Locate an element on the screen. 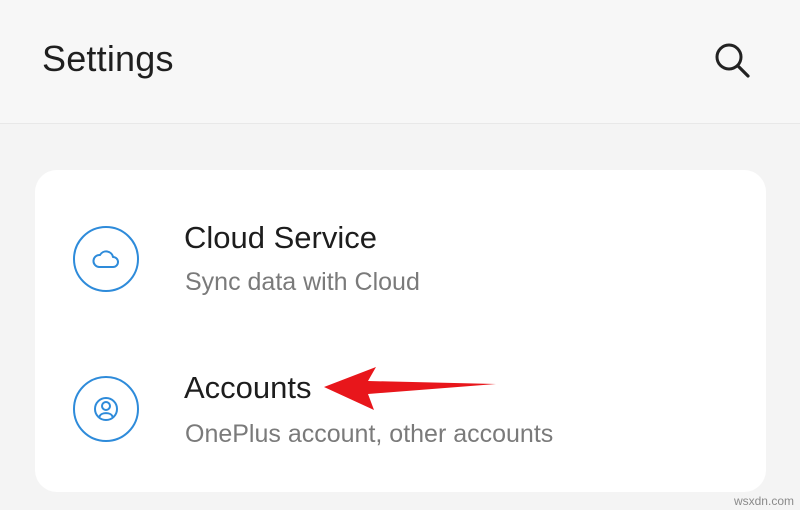 This screenshot has width=800, height=510. account-icon is located at coordinates (106, 409).